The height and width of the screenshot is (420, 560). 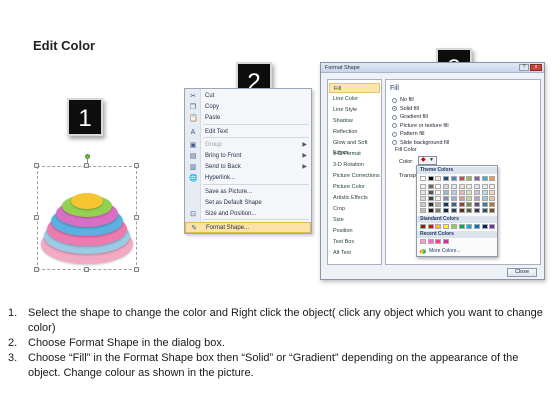 What do you see at coordinates (427, 160) in the screenshot?
I see `color-dropdown-button: ◆ ▼` at bounding box center [427, 160].